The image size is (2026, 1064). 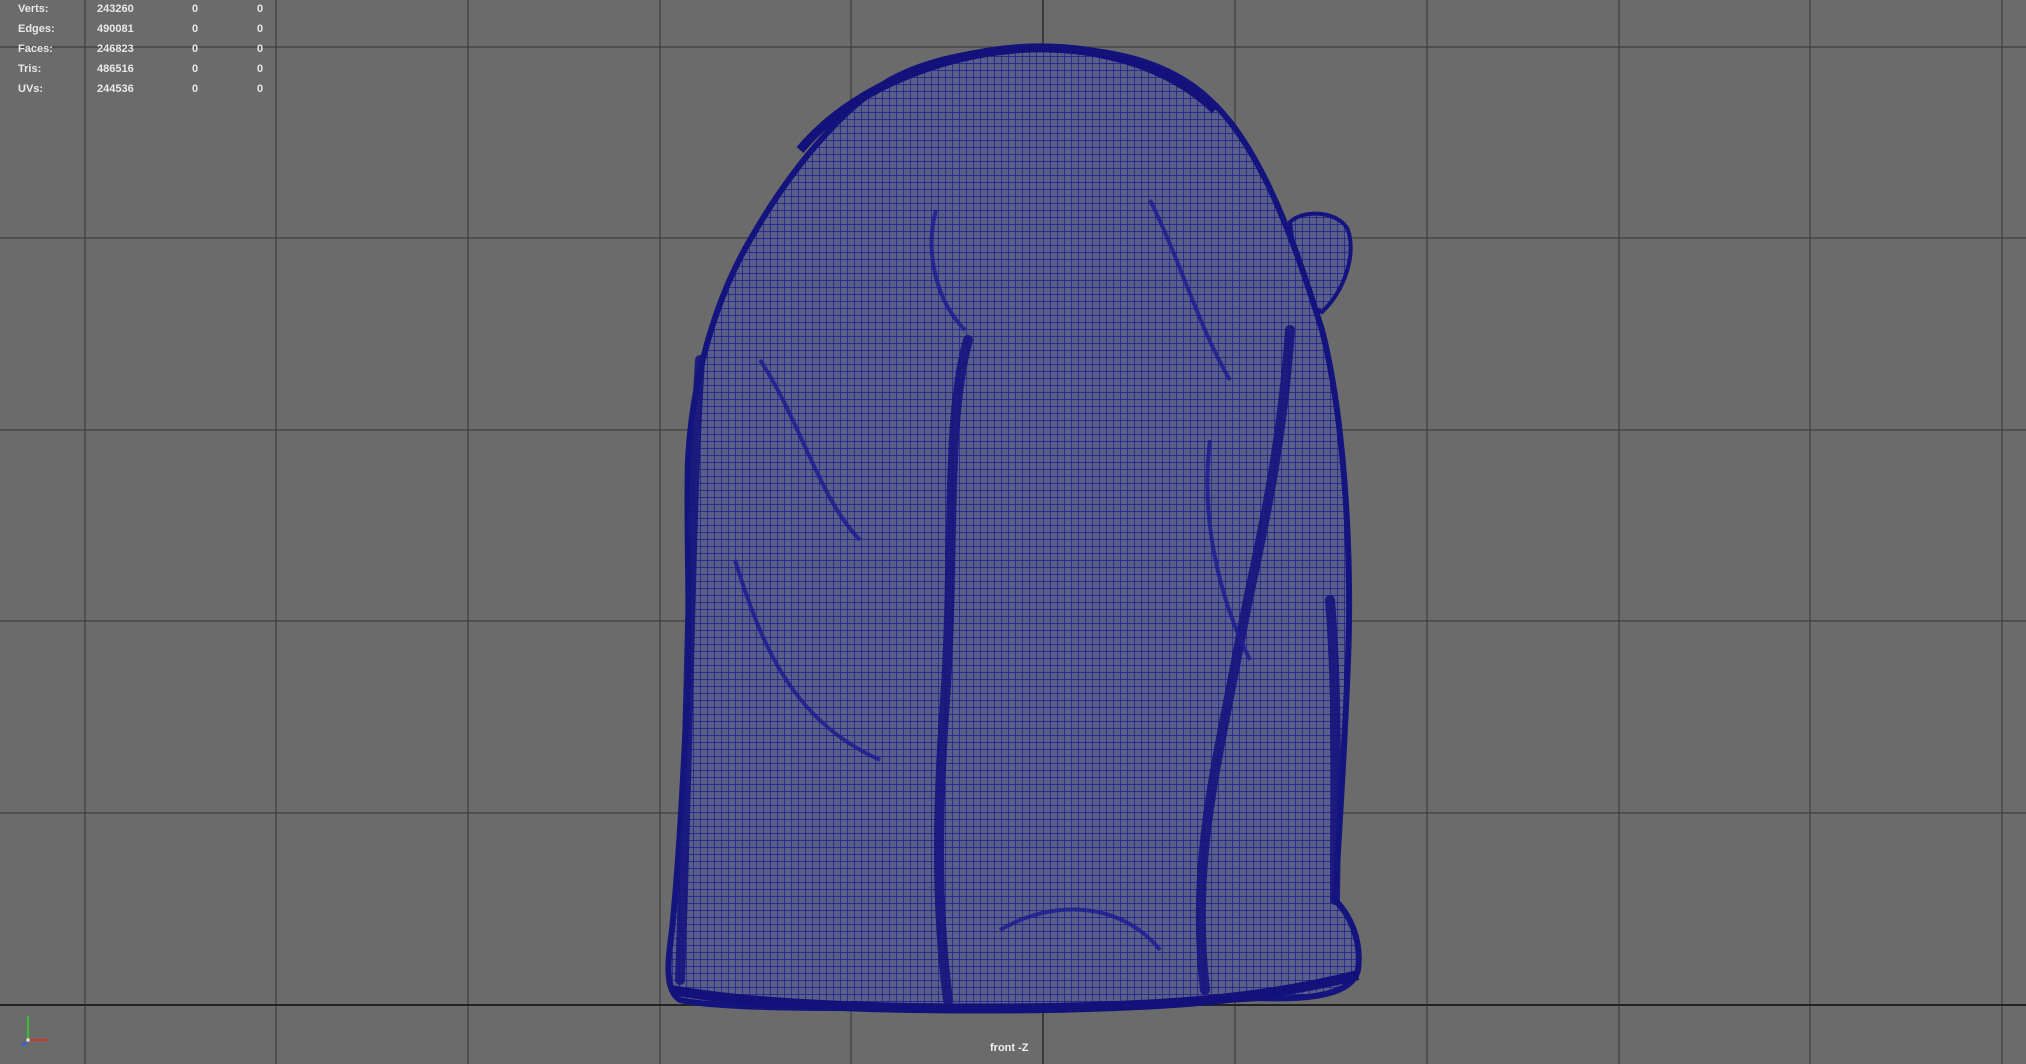 I want to click on hud-label: Faces:, so click(x=35, y=49).